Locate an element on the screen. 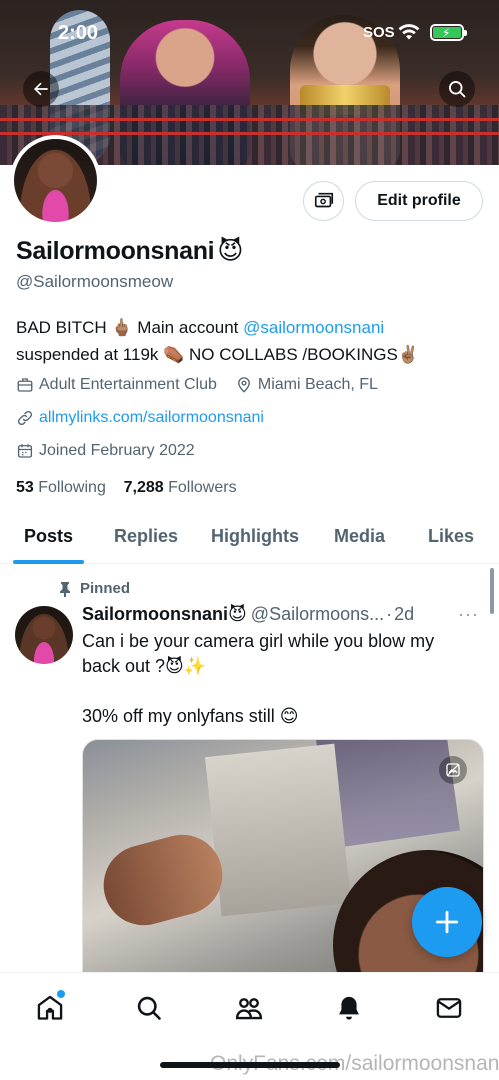 The image size is (499, 1080). profile-joined-date: Joined February 2022 is located at coordinates (117, 450).